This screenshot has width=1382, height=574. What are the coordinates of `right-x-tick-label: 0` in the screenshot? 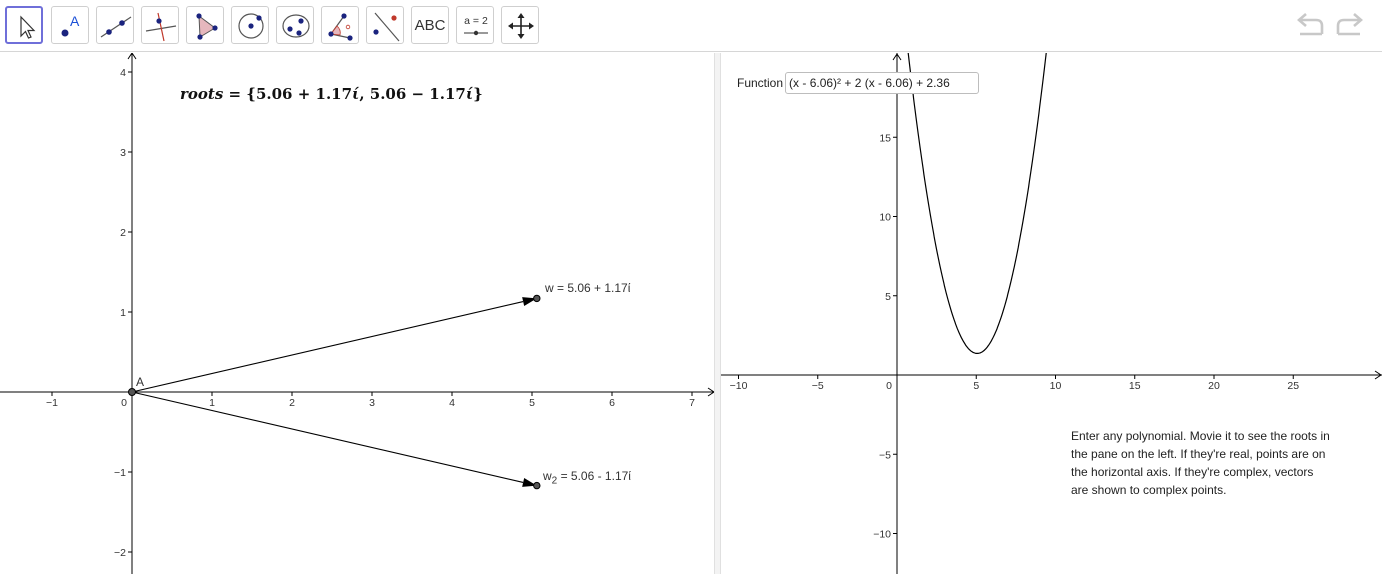 It's located at (889, 386).